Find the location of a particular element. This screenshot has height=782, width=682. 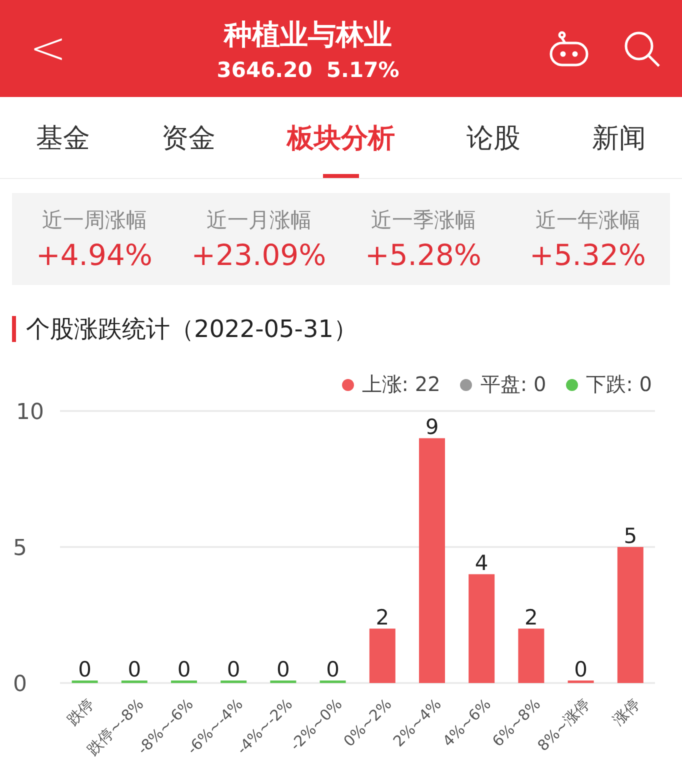

y-tick-label: 10 is located at coordinates (30, 412).